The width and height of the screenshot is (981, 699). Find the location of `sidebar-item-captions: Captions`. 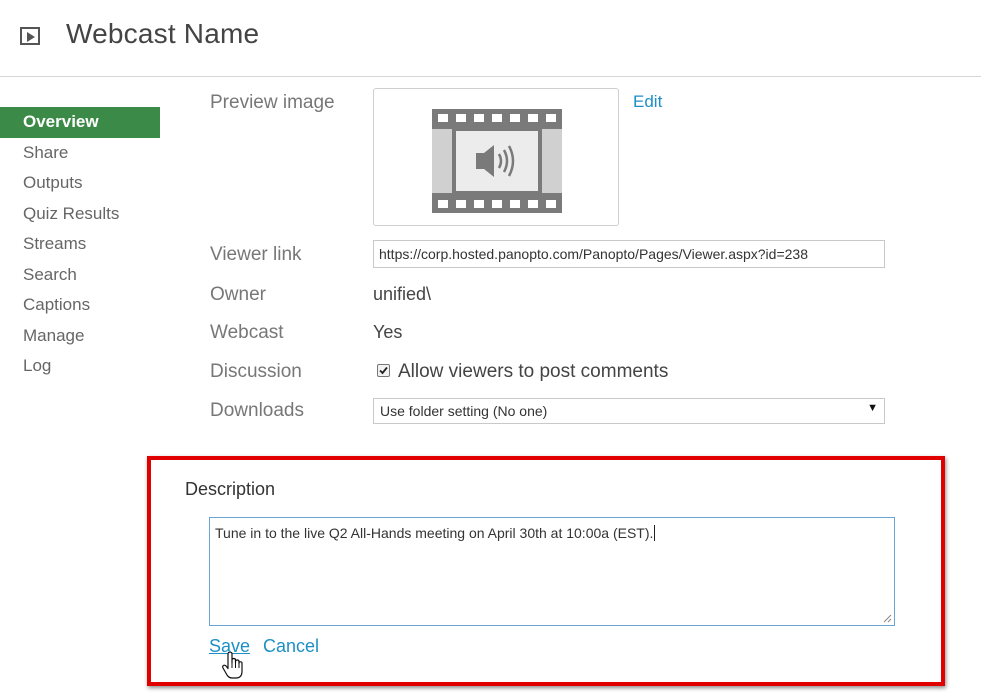

sidebar-item-captions: Captions is located at coordinates (80, 305).